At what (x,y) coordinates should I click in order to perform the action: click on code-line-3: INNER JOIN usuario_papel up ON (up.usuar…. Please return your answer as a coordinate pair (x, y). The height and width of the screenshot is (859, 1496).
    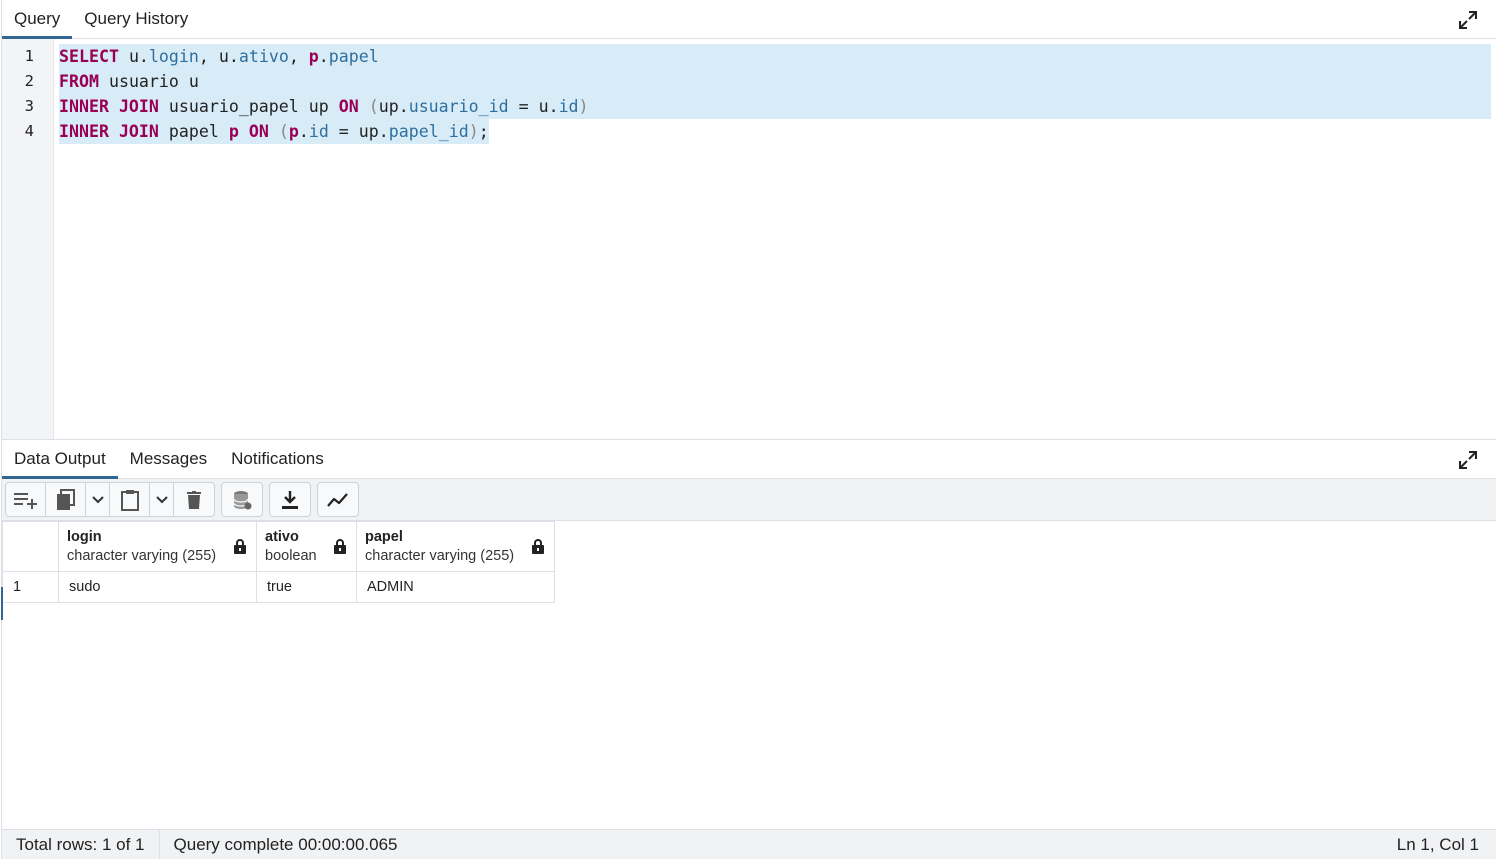
    Looking at the image, I should click on (775, 106).